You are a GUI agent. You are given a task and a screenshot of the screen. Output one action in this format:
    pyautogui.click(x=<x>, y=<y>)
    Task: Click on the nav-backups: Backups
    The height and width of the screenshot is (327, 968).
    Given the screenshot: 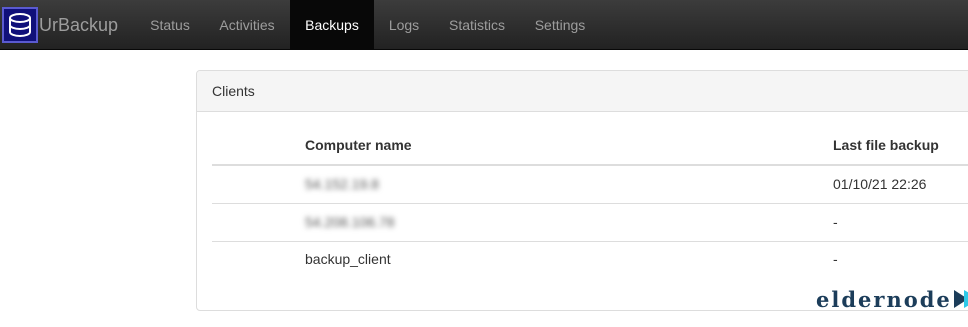 What is the action you would take?
    pyautogui.click(x=332, y=25)
    